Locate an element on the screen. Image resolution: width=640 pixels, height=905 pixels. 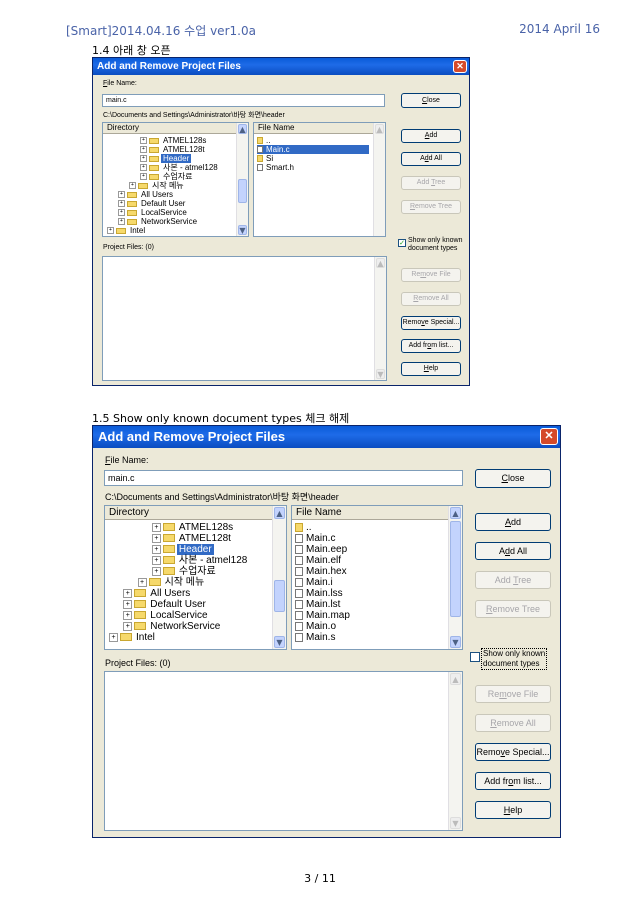
file-scrollbar: ▲ ▼ is located at coordinates (455, 577).